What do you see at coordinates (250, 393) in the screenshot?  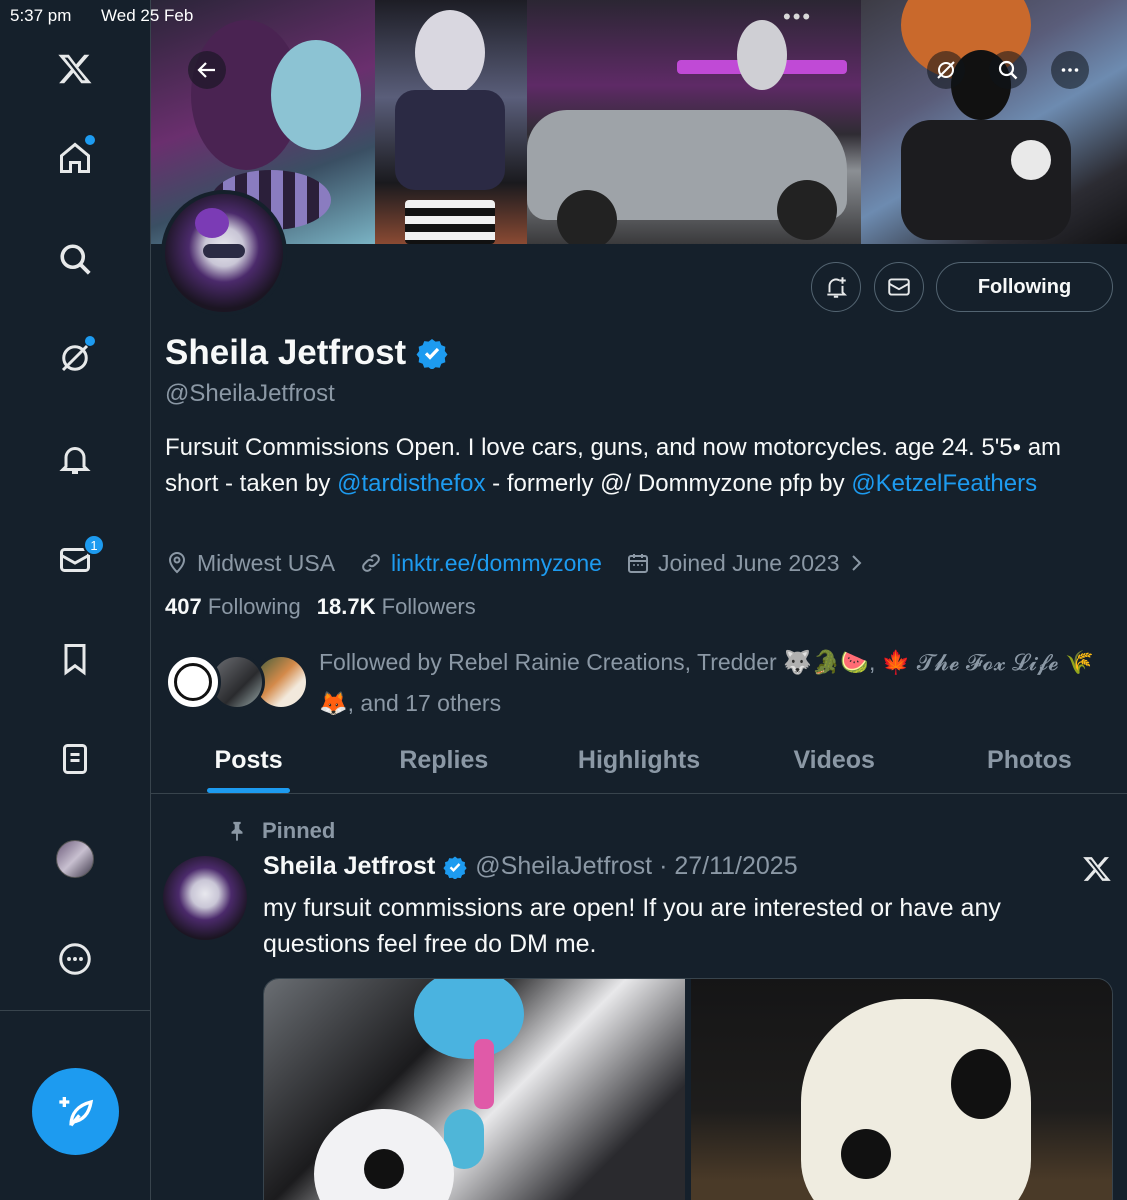 I see `profile-handle: @SheilaJetfrost` at bounding box center [250, 393].